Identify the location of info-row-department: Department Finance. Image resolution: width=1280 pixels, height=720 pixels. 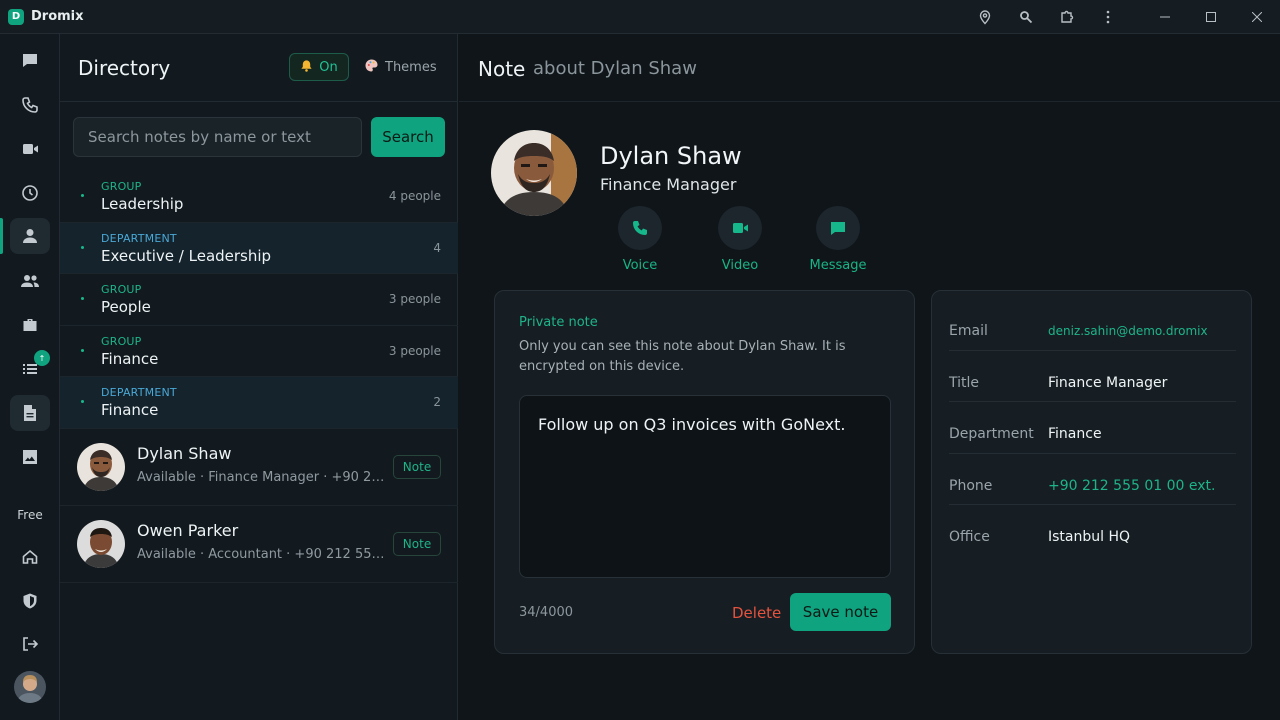
(1092, 428).